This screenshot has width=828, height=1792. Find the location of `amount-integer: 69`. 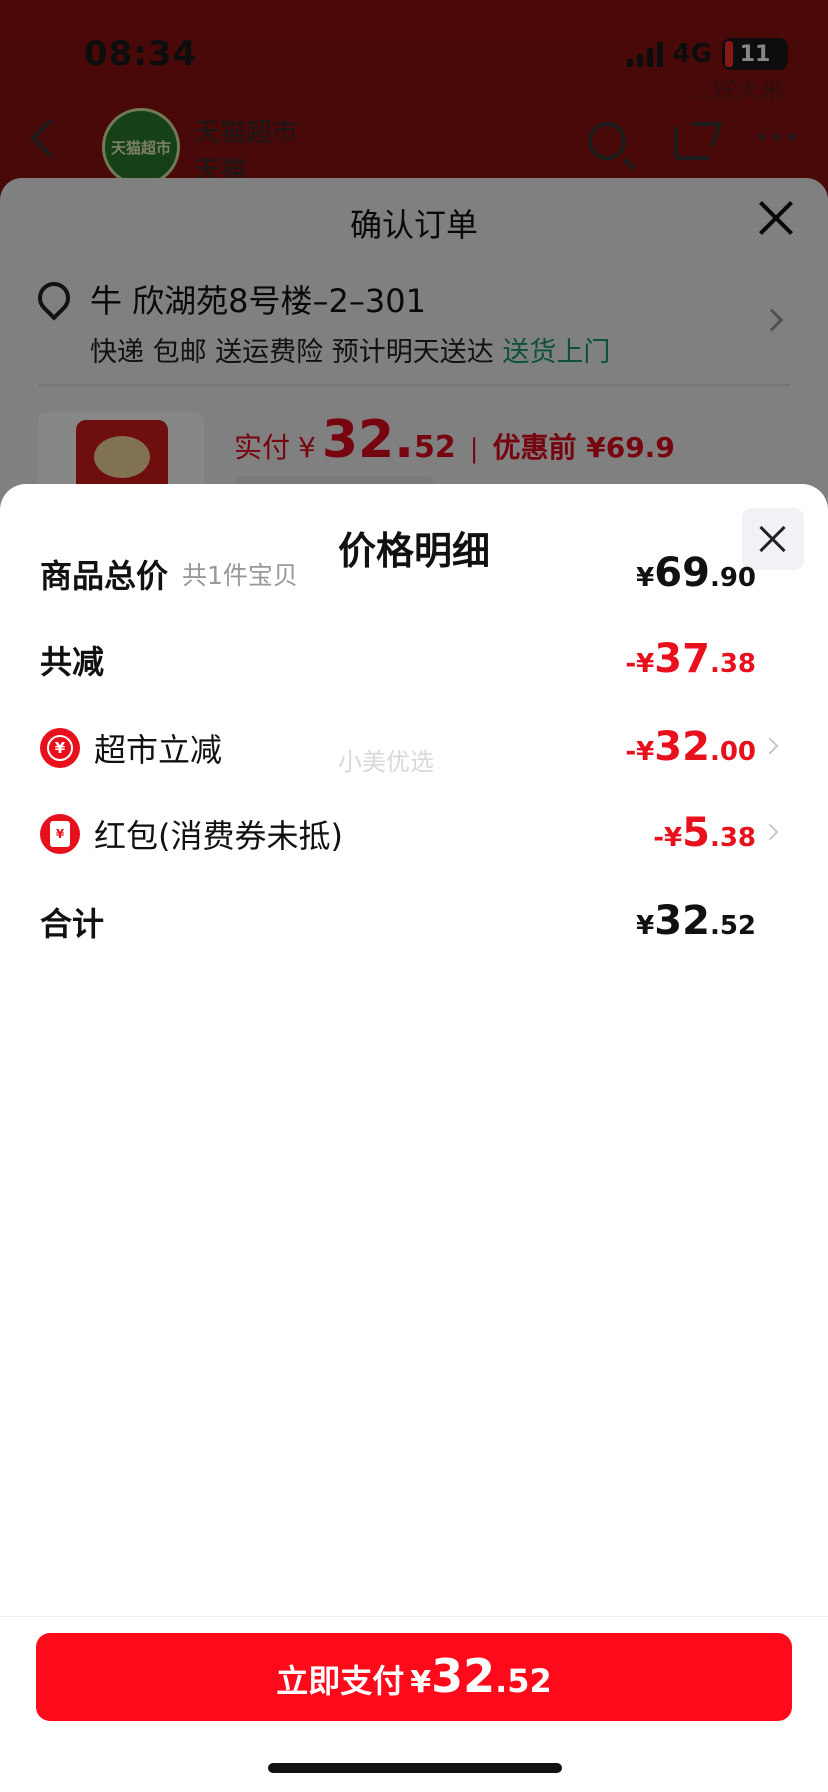

amount-integer: 69 is located at coordinates (682, 573).